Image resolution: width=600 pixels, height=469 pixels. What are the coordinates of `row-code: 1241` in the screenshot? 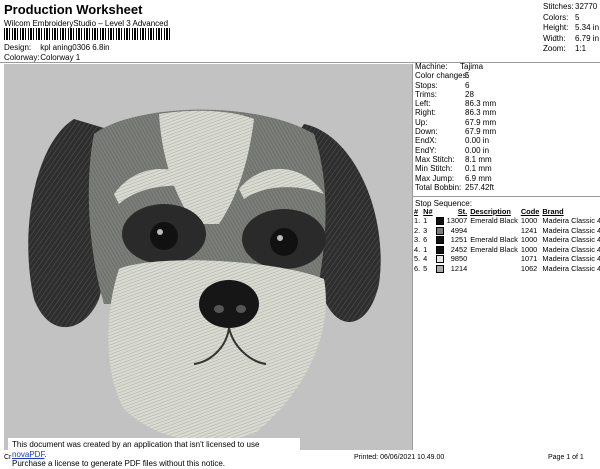 It's located at (529, 230).